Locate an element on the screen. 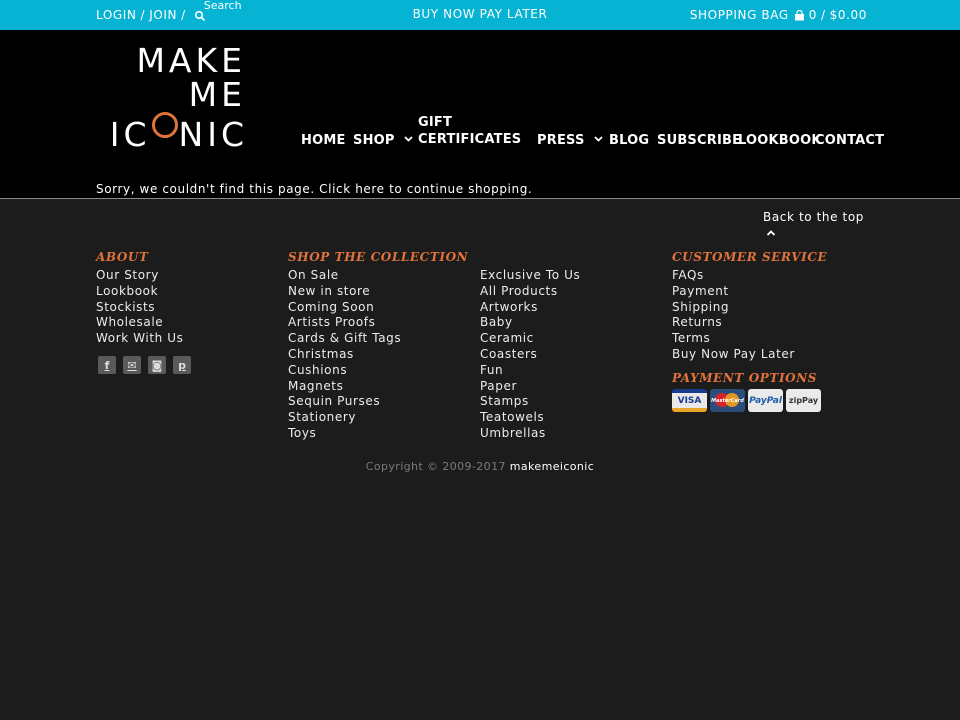 The width and height of the screenshot is (960, 720). shop-collection-link: Teatowels is located at coordinates (512, 417).